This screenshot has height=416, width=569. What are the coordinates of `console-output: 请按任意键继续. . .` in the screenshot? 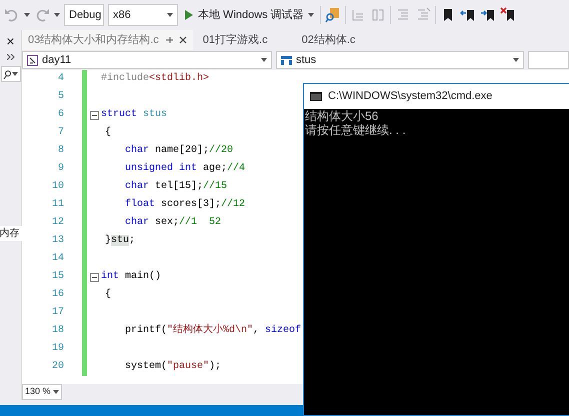 It's located at (355, 130).